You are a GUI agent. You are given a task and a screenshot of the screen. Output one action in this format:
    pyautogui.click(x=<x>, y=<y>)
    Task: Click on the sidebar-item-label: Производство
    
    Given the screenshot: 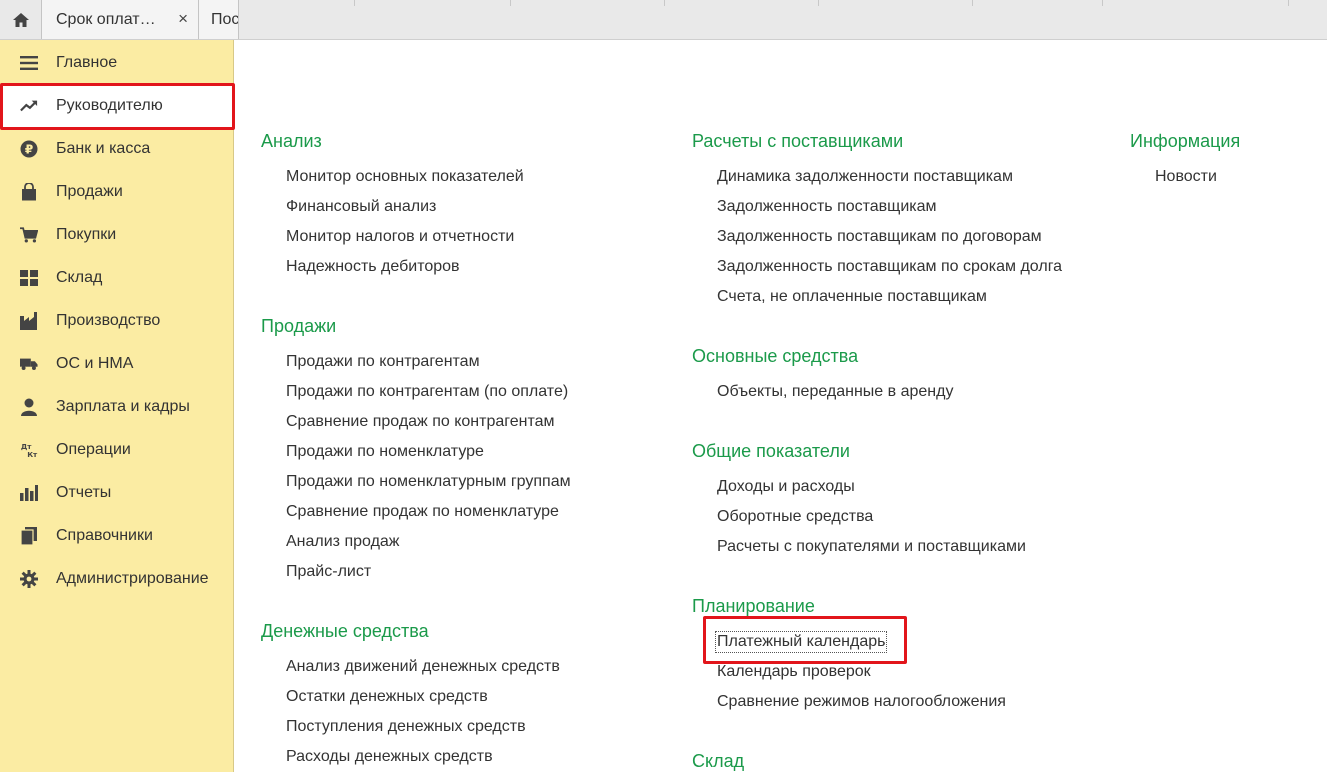 What is the action you would take?
    pyautogui.click(x=108, y=320)
    